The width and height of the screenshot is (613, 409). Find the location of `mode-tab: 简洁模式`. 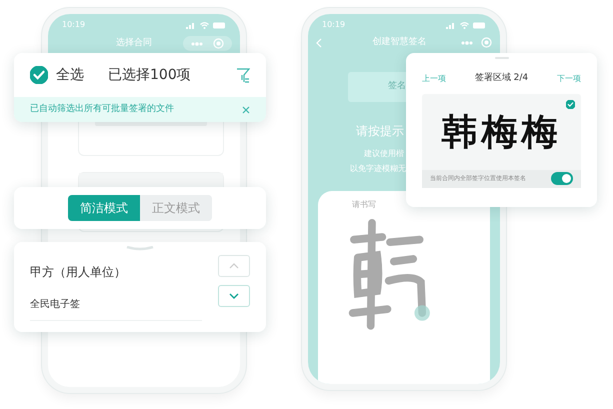

mode-tab: 简洁模式 is located at coordinates (104, 208).